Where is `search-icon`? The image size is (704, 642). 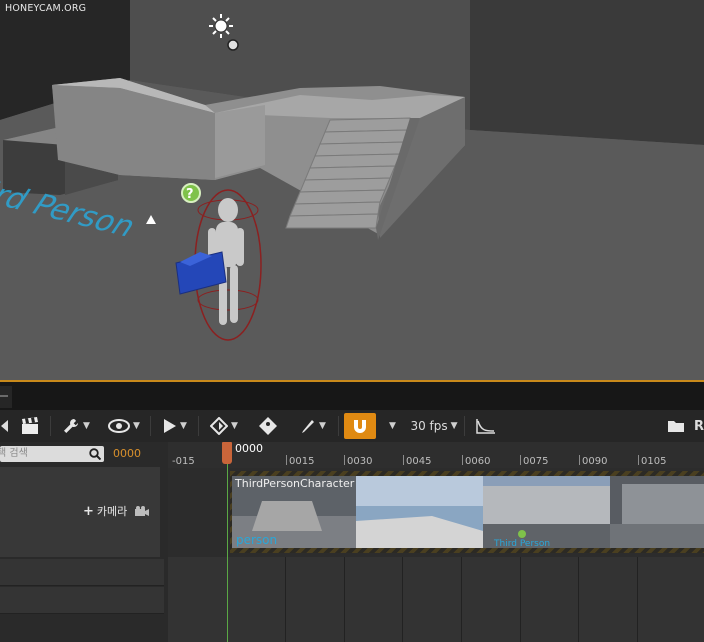 search-icon is located at coordinates (95, 454).